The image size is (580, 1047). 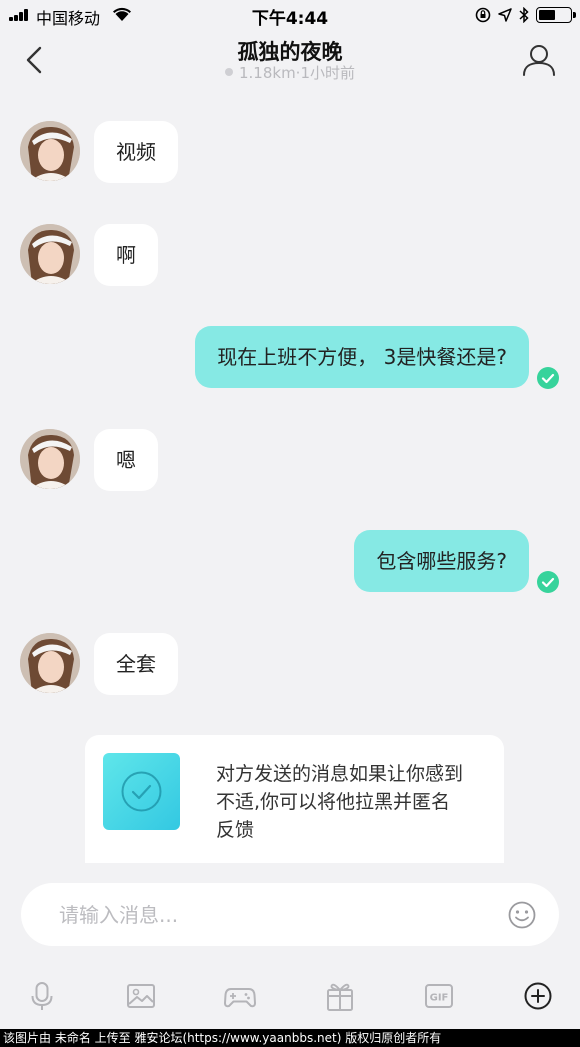 What do you see at coordinates (240, 996) in the screenshot?
I see `gamepad-icon` at bounding box center [240, 996].